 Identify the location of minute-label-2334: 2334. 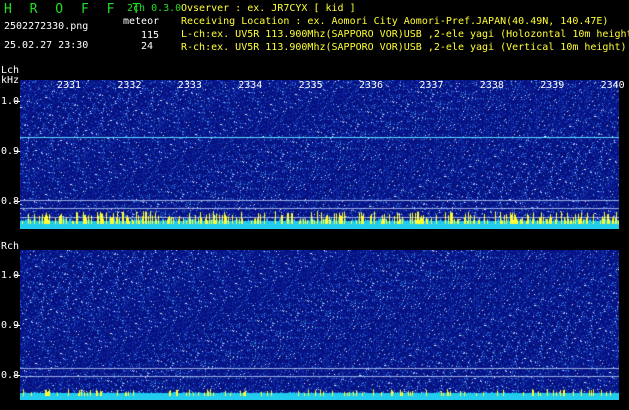
(250, 85).